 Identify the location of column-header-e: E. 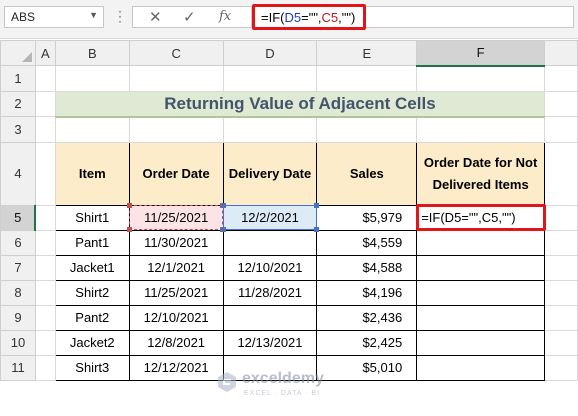
(367, 53).